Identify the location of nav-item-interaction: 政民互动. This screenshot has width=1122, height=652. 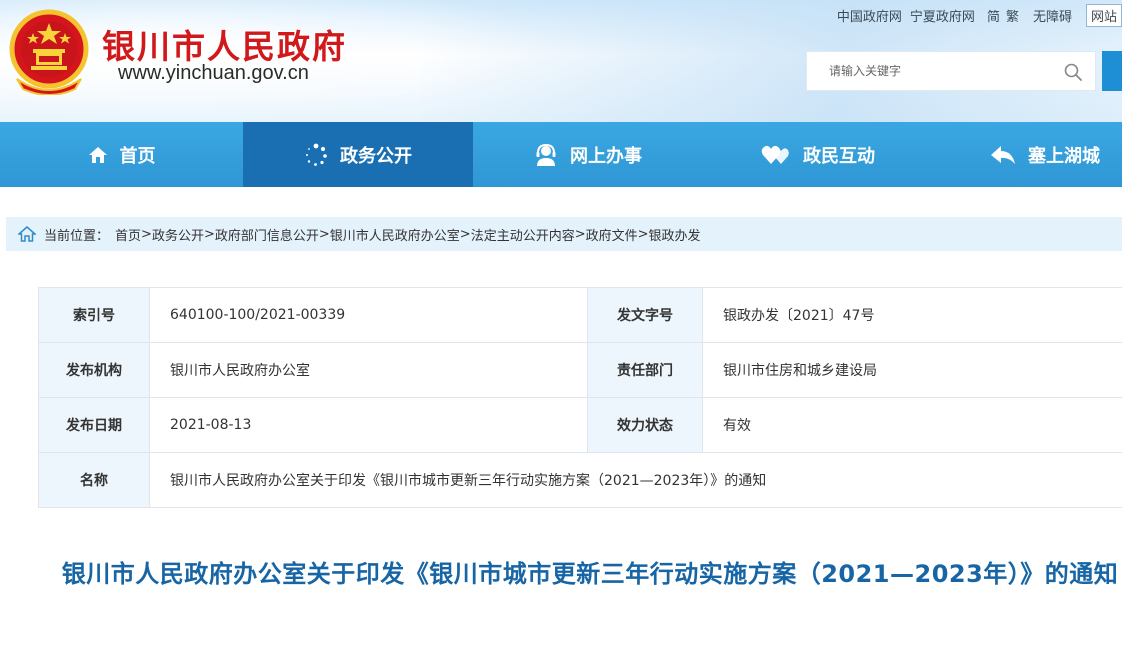
(818, 154).